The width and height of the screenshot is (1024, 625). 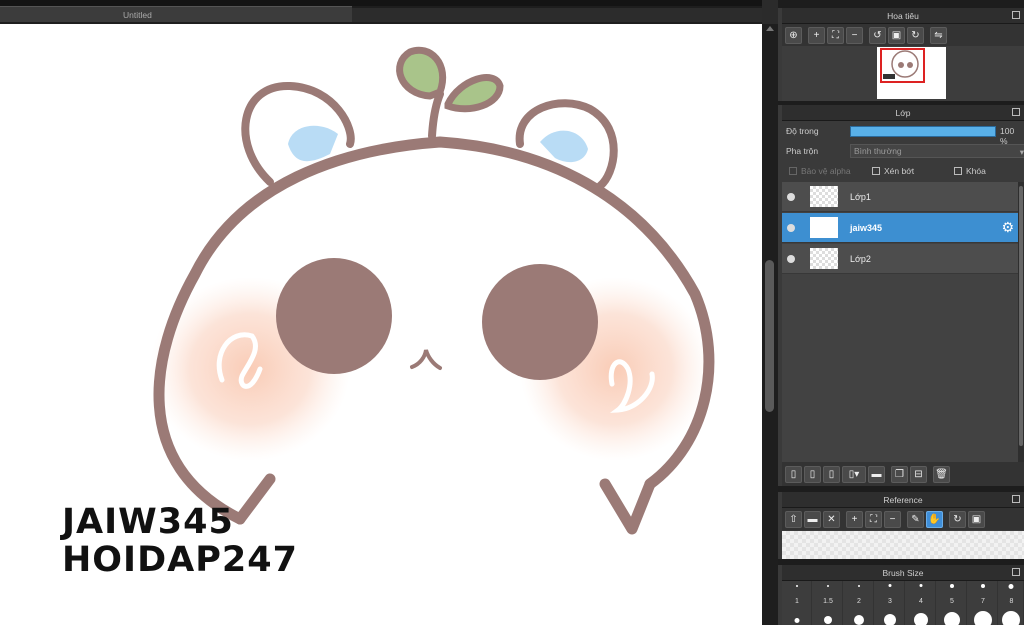 I want to click on delete-icon: 🗑, so click(x=941, y=474).